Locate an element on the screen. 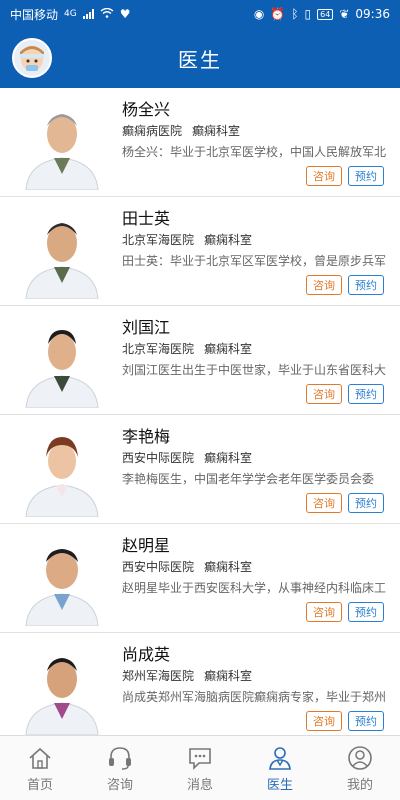  doctor-hospital: 癫痫病医院 is located at coordinates (152, 131).